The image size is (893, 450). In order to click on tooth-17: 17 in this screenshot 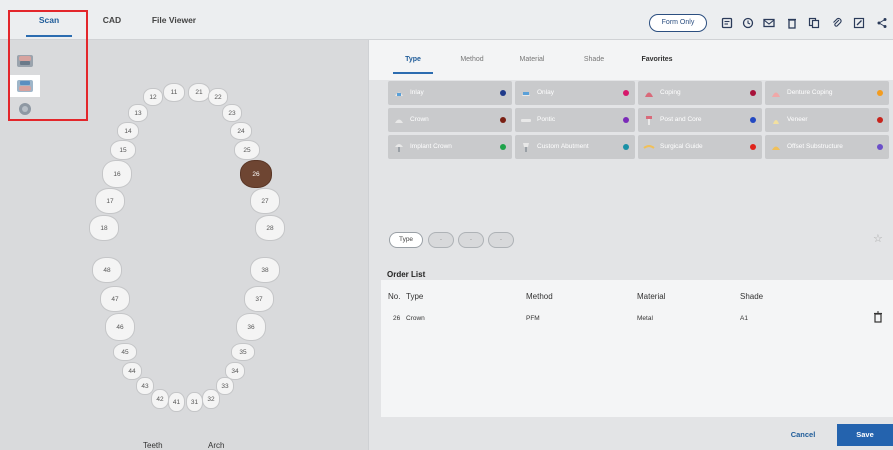, I will do `click(110, 201)`.